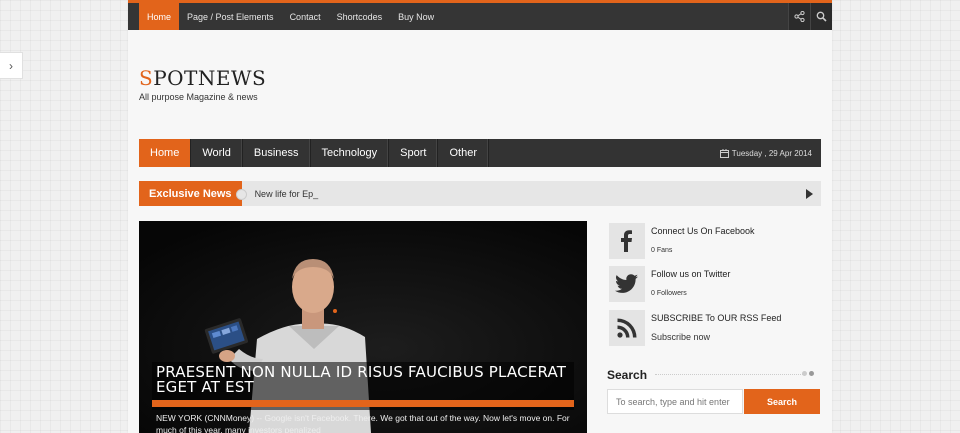 The image size is (960, 433). I want to click on top-nav-shortcodes: Shortcodes, so click(360, 16).